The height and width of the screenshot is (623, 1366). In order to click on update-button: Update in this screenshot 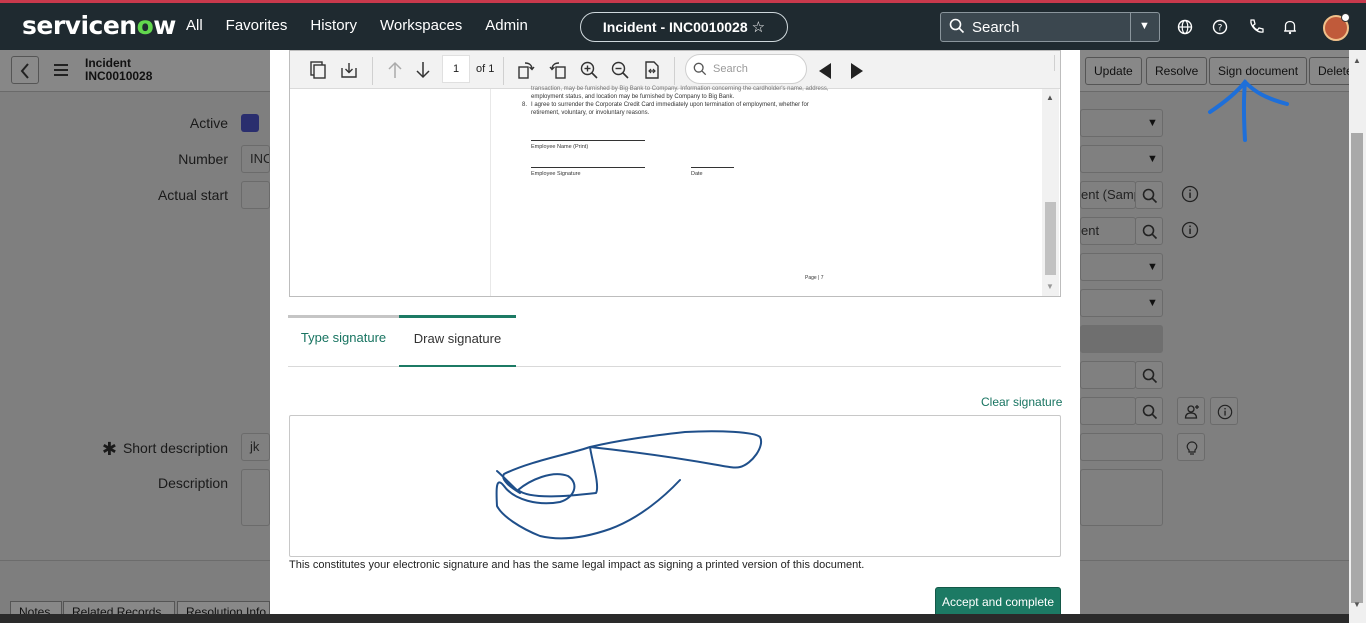, I will do `click(1113, 71)`.